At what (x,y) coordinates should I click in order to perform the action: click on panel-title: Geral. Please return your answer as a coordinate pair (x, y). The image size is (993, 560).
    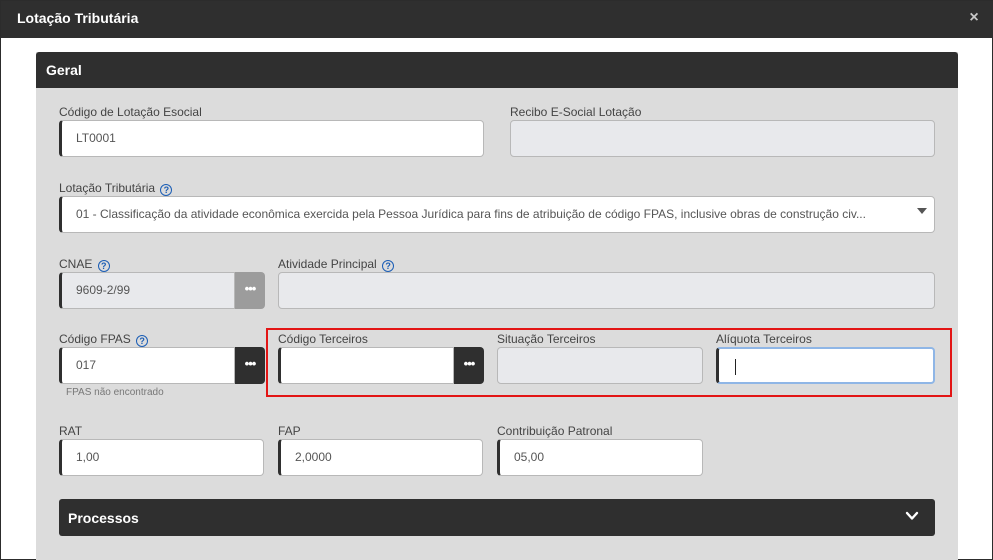
    Looking at the image, I should click on (64, 70).